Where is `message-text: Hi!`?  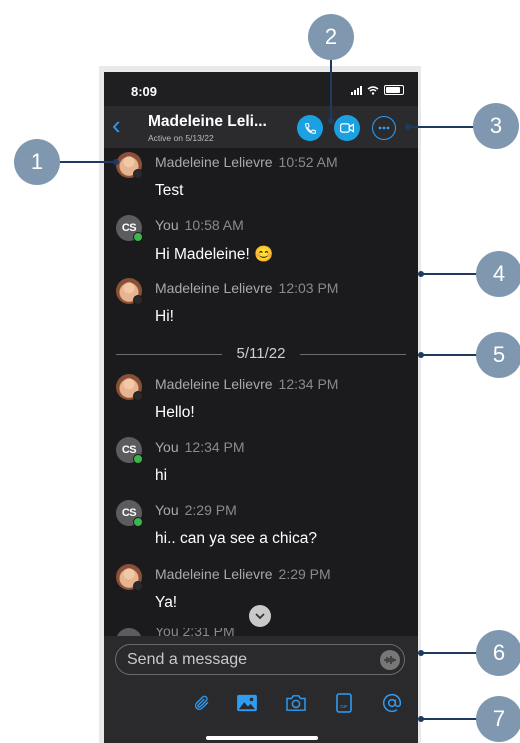 message-text: Hi! is located at coordinates (164, 316).